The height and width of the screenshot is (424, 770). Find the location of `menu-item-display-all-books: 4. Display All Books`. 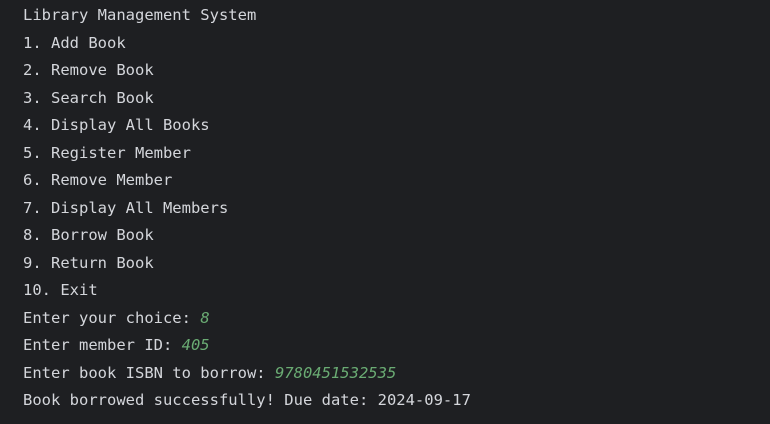

menu-item-display-all-books: 4. Display All Books is located at coordinates (116, 125).